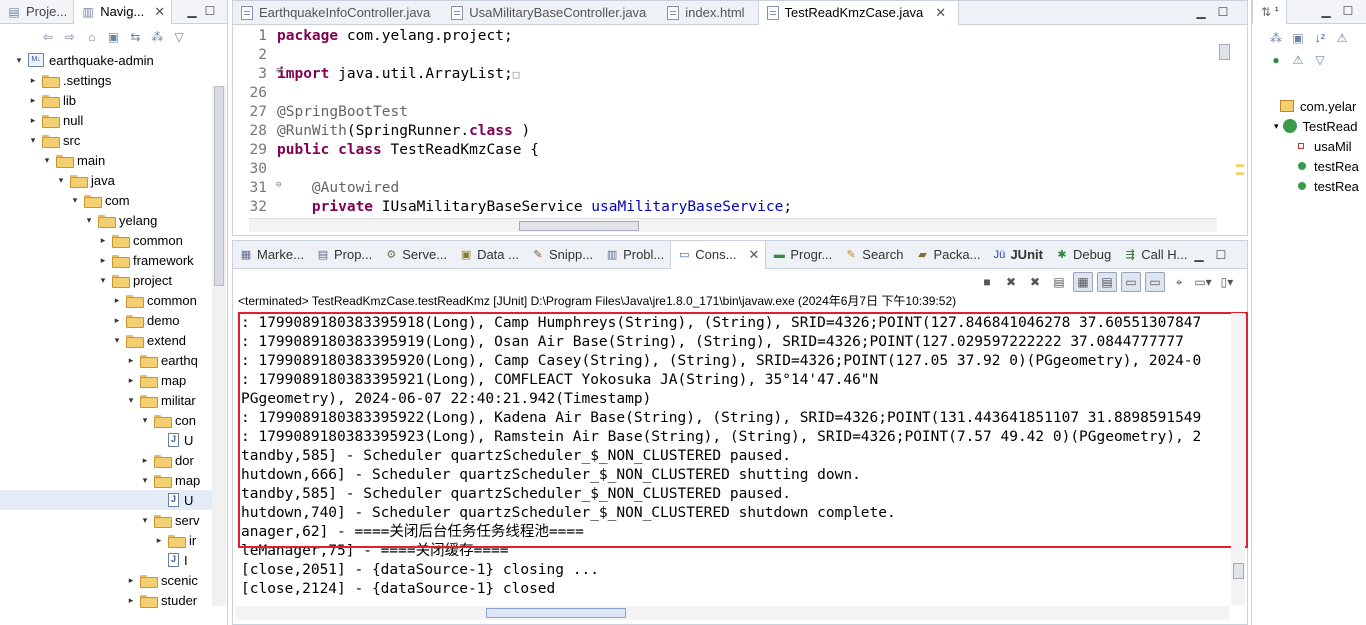 The image size is (1366, 625). What do you see at coordinates (1131, 282) in the screenshot?
I see `show-console-stdout-icon: ▭` at bounding box center [1131, 282].